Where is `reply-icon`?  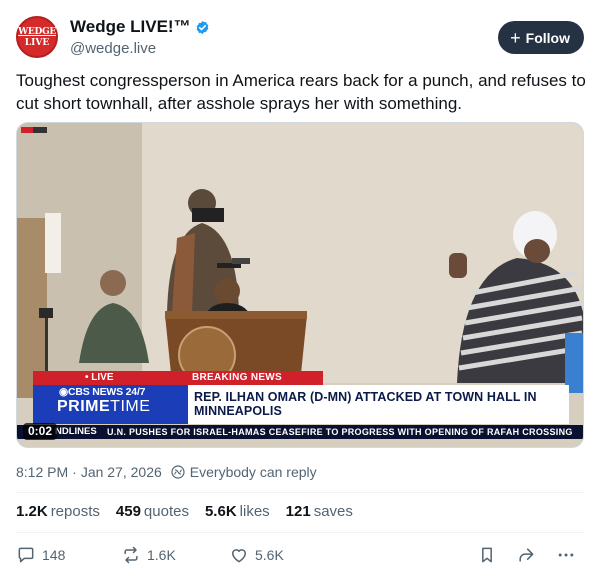
reply-icon is located at coordinates (26, 555).